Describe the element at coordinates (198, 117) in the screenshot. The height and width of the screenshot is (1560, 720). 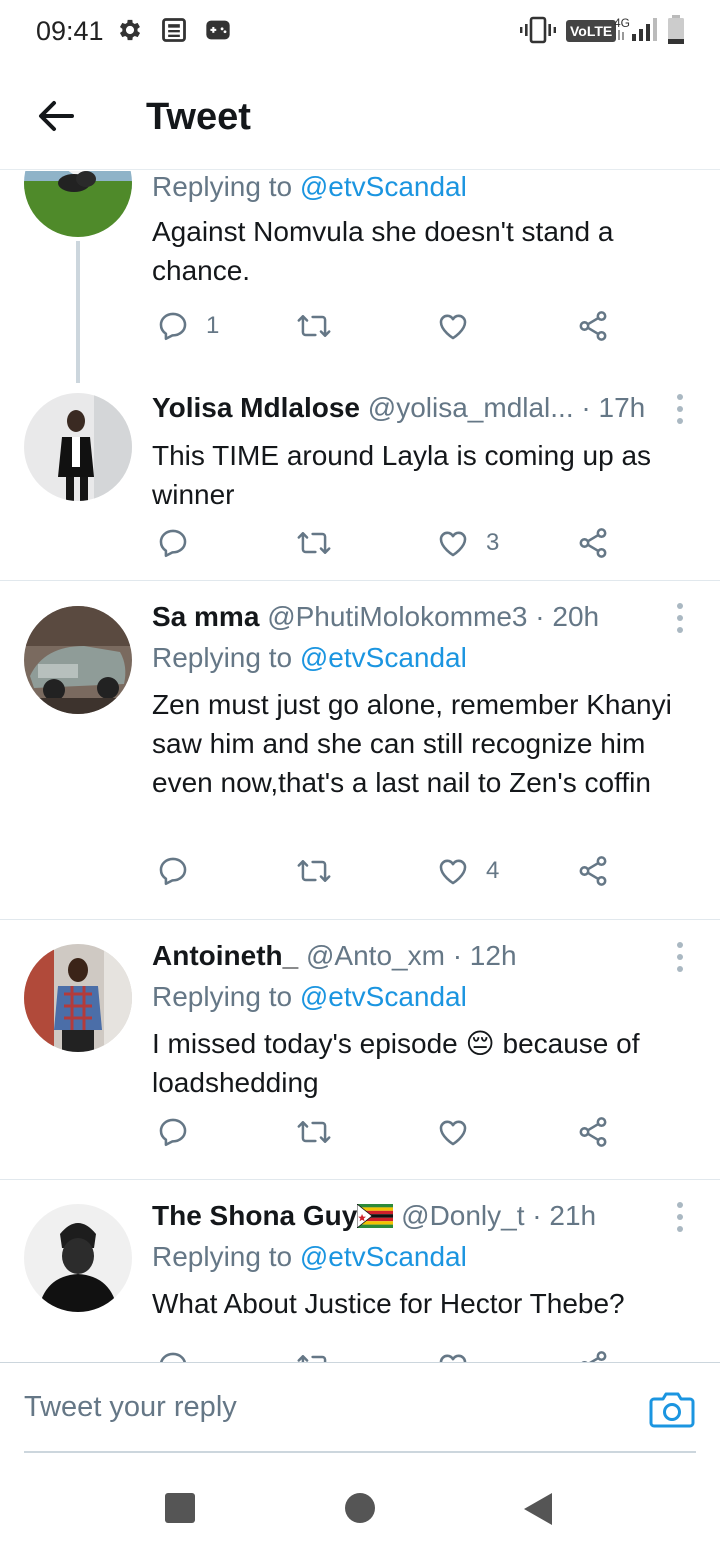
I see `page-title: Tweet` at that location.